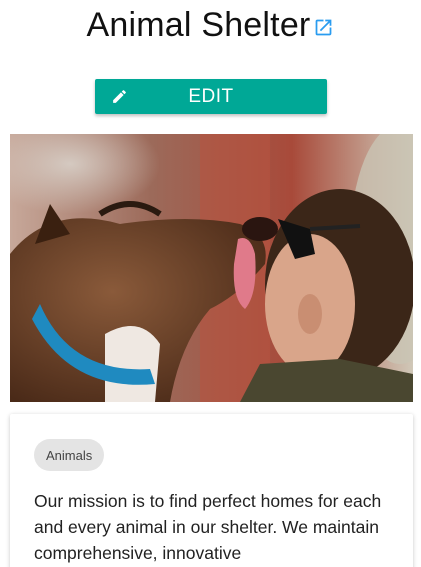 Image resolution: width=421 pixels, height=567 pixels. I want to click on open-in-new-icon, so click(323, 27).